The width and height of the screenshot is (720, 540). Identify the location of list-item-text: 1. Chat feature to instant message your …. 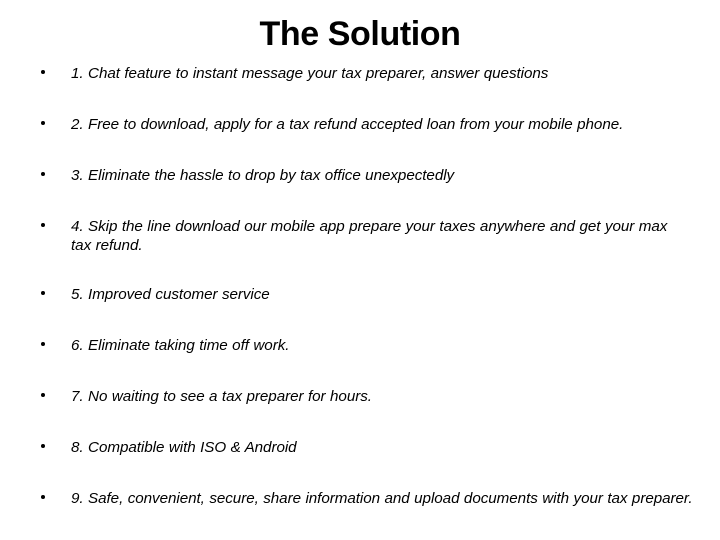
(310, 73).